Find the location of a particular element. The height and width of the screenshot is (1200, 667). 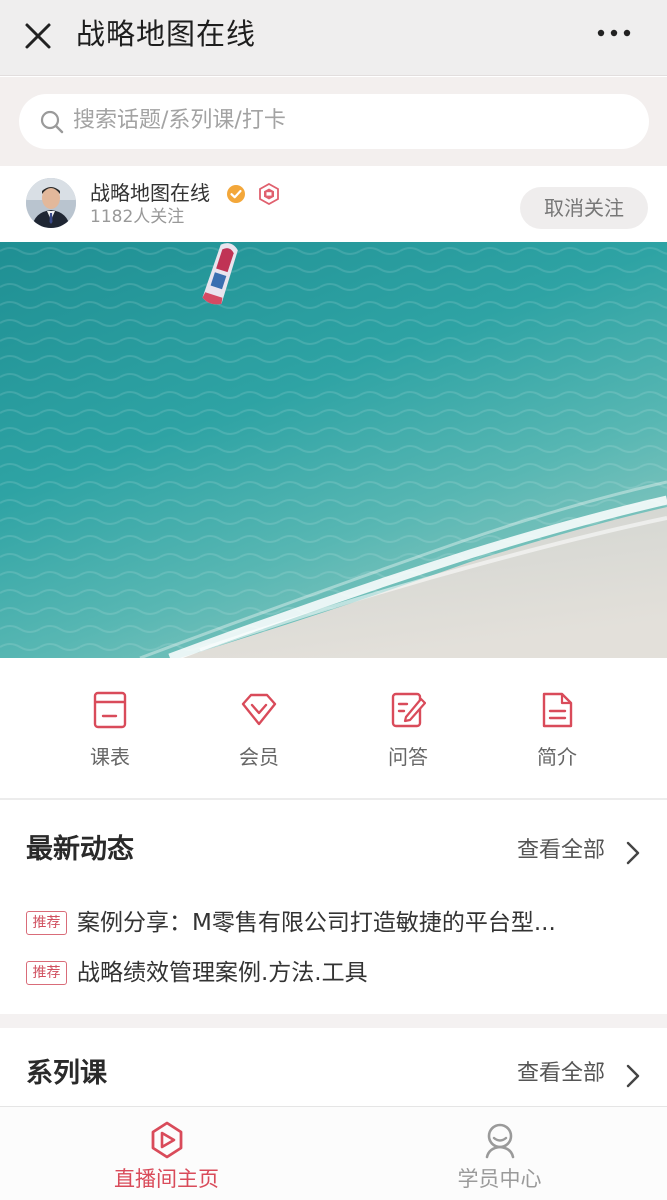

search-icon is located at coordinates (52, 122).